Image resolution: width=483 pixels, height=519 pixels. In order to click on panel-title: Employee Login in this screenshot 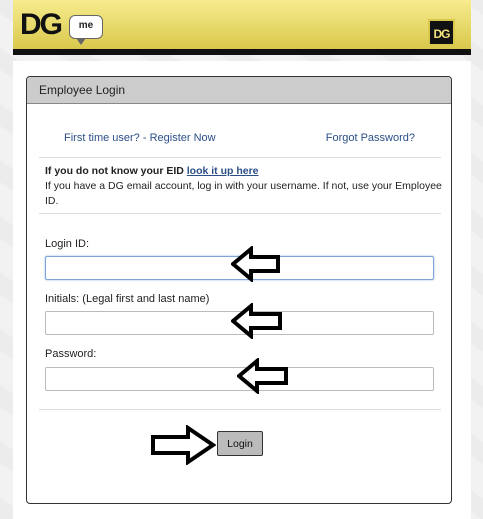, I will do `click(239, 90)`.